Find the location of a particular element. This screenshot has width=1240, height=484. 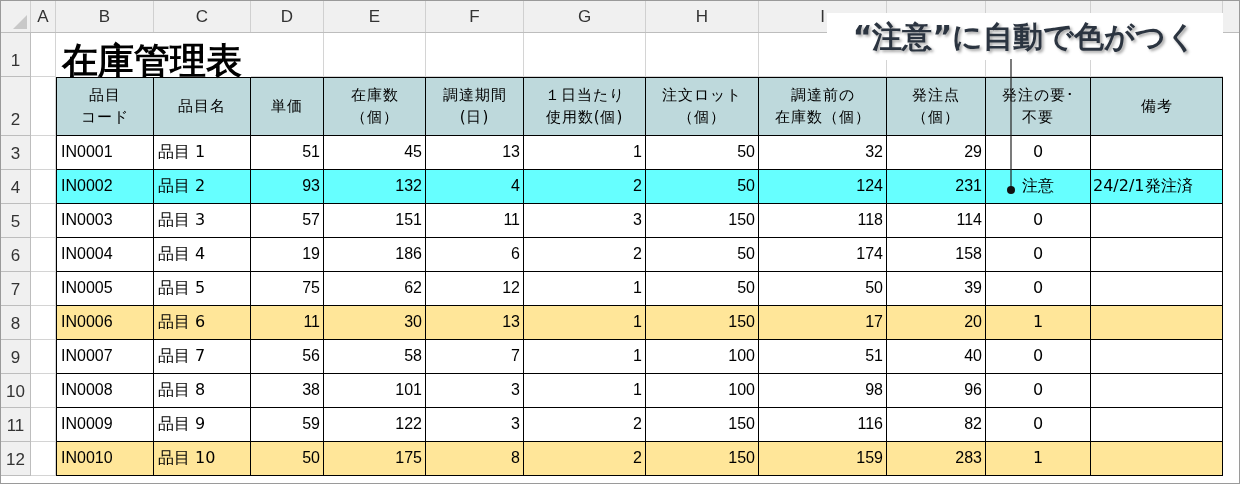

row-header: 8 is located at coordinates (16, 323).